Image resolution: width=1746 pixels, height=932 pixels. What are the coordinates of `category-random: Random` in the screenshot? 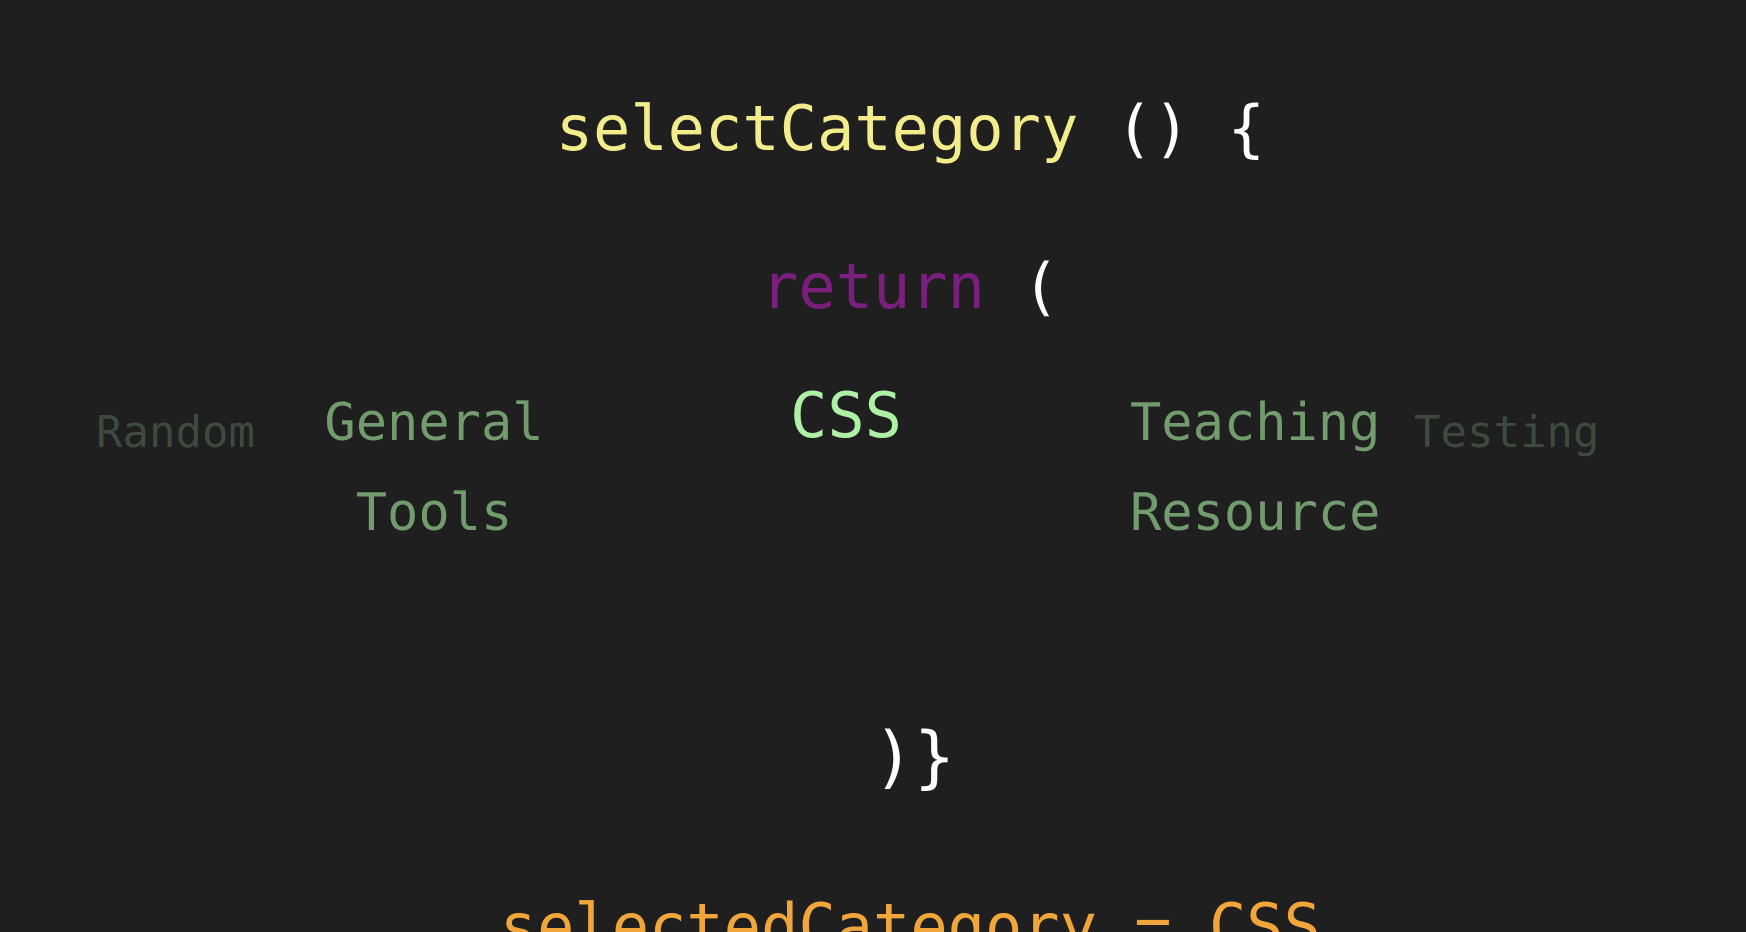 It's located at (175, 433).